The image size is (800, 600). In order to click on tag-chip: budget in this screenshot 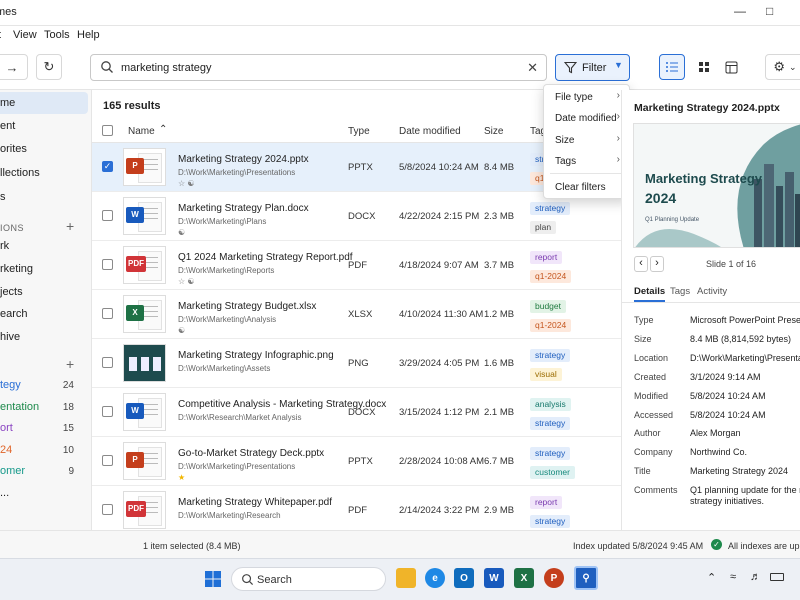, I will do `click(548, 306)`.